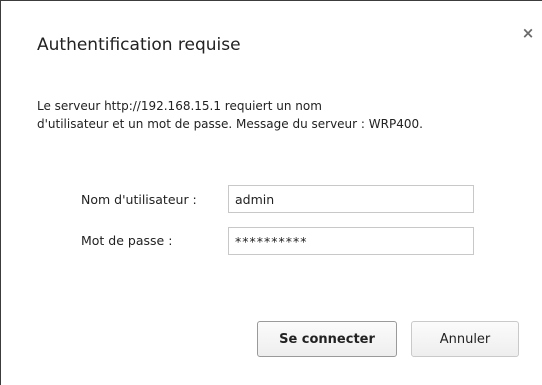 Image resolution: width=542 pixels, height=385 pixels. I want to click on cancel-button: Annuler, so click(465, 339).